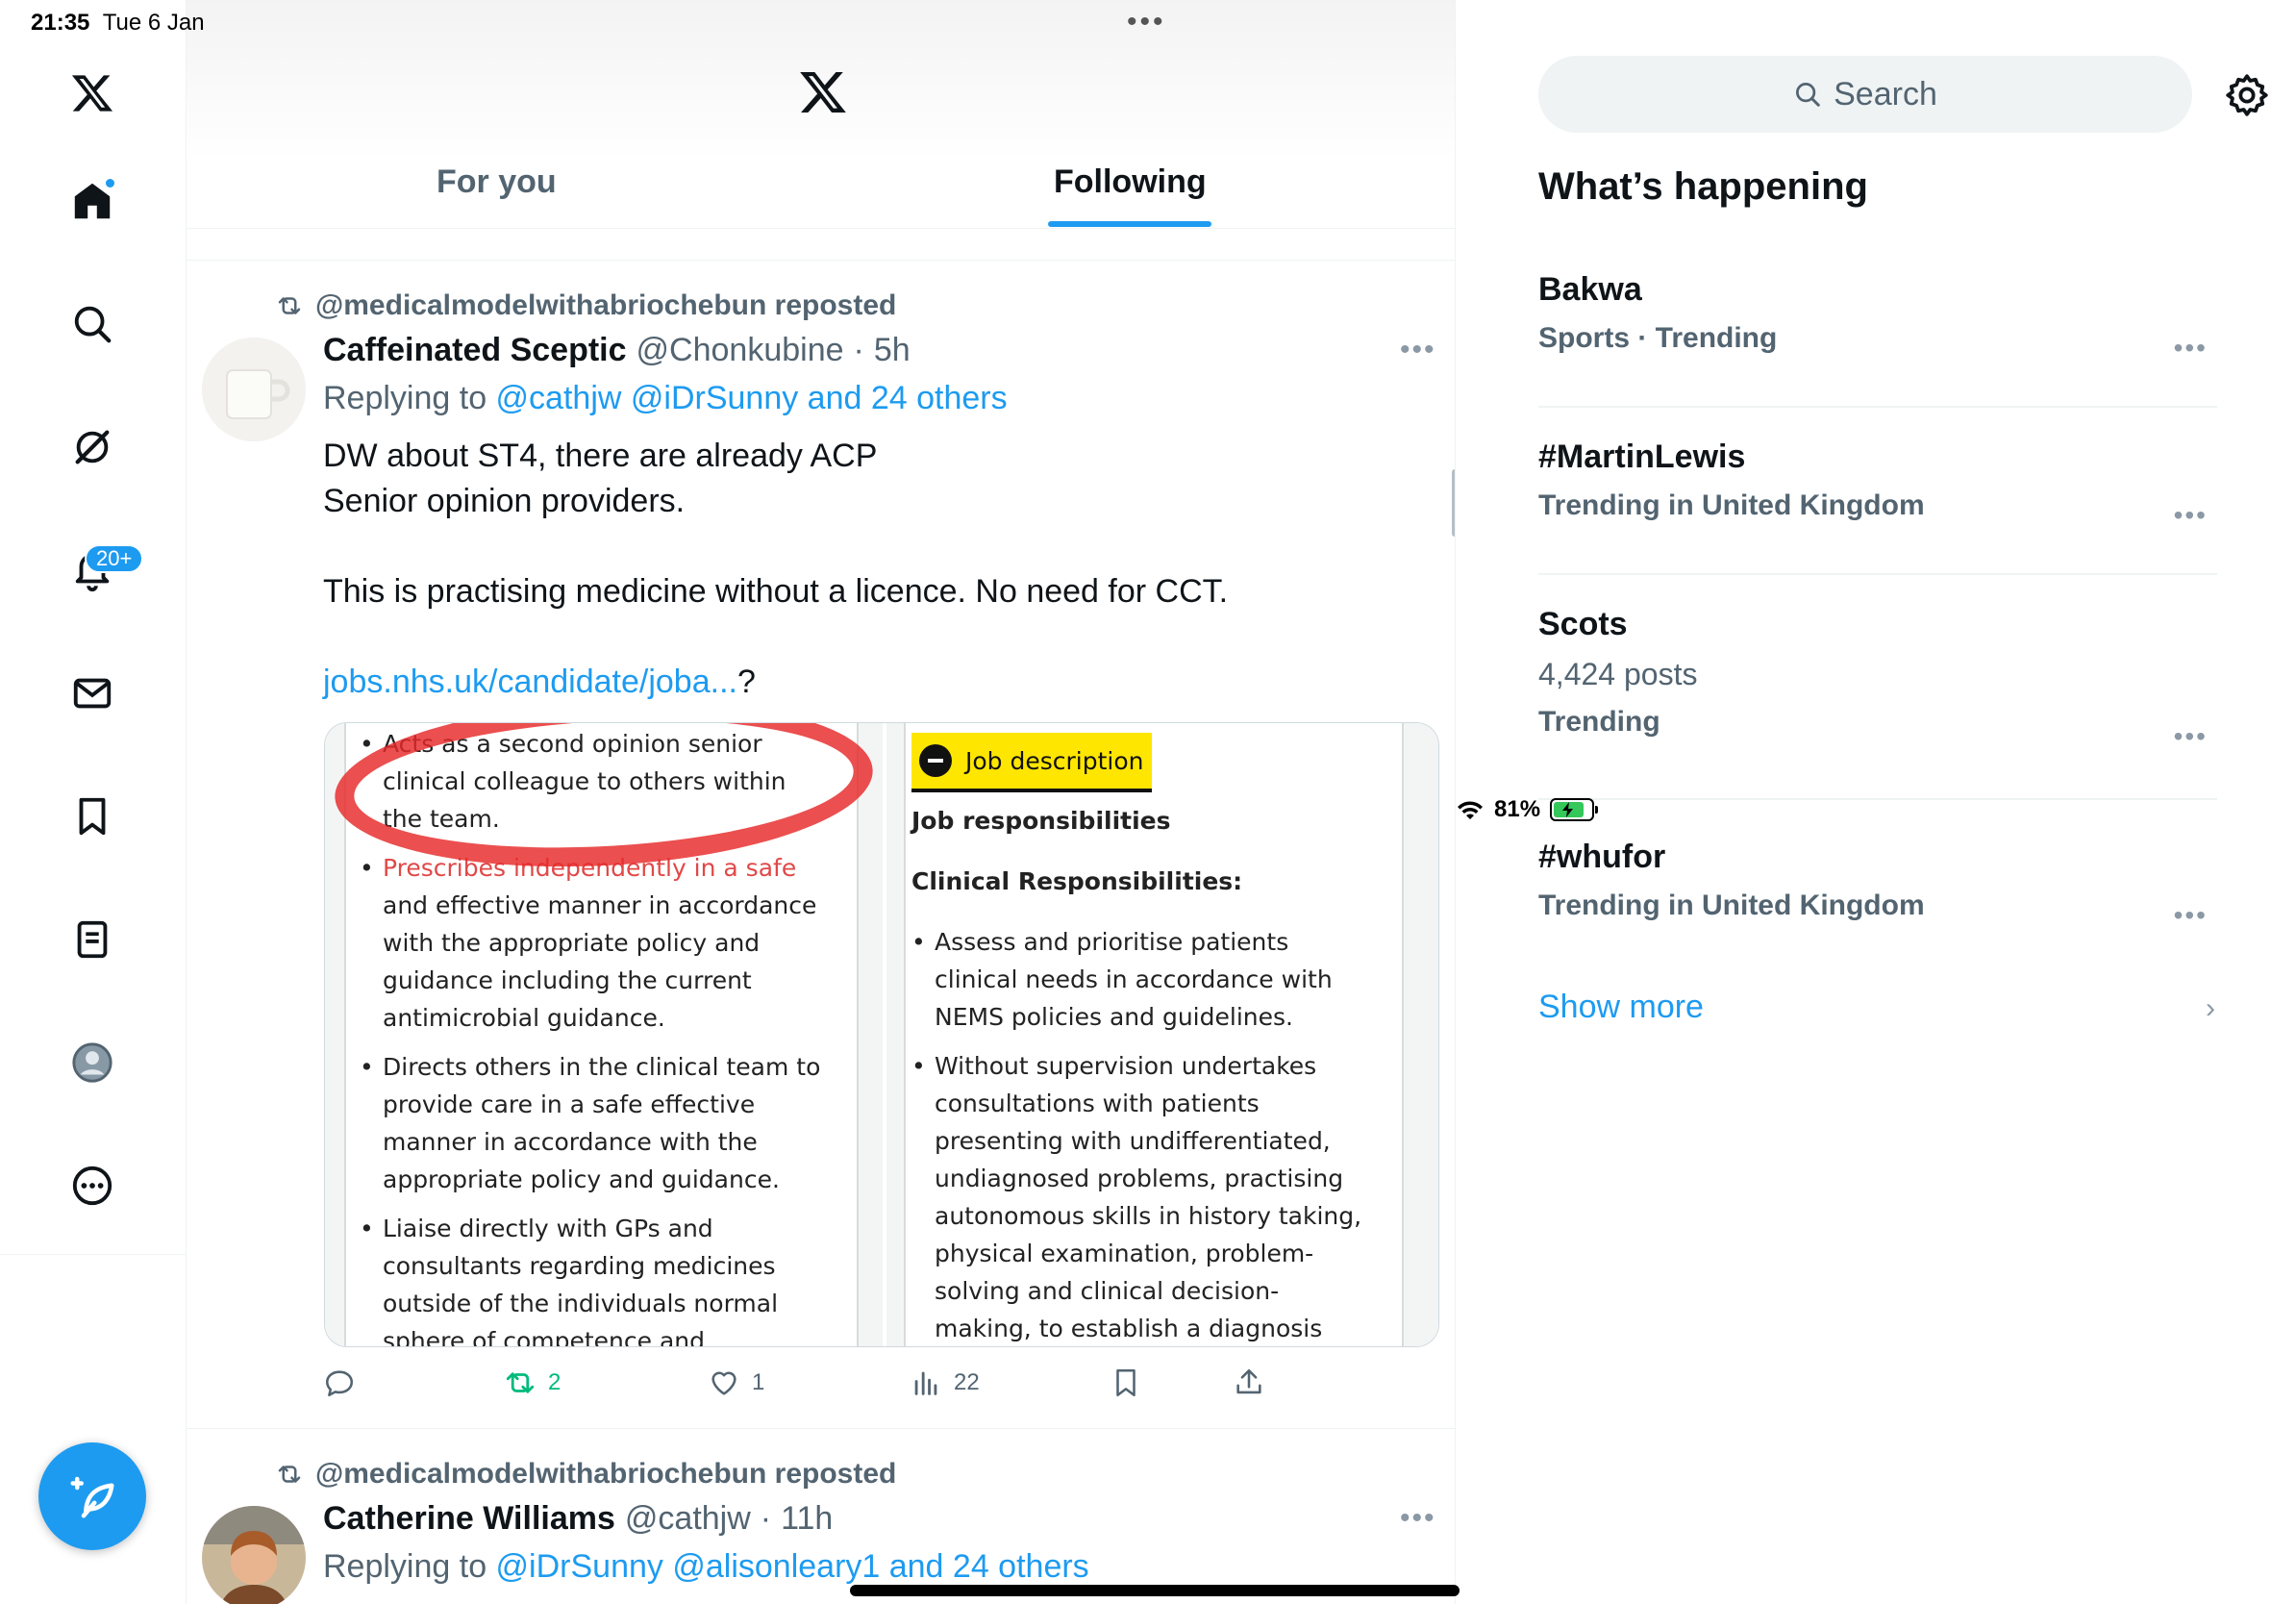 The width and height of the screenshot is (2296, 1604). I want to click on post-actions: 2 1 22, so click(861, 1390).